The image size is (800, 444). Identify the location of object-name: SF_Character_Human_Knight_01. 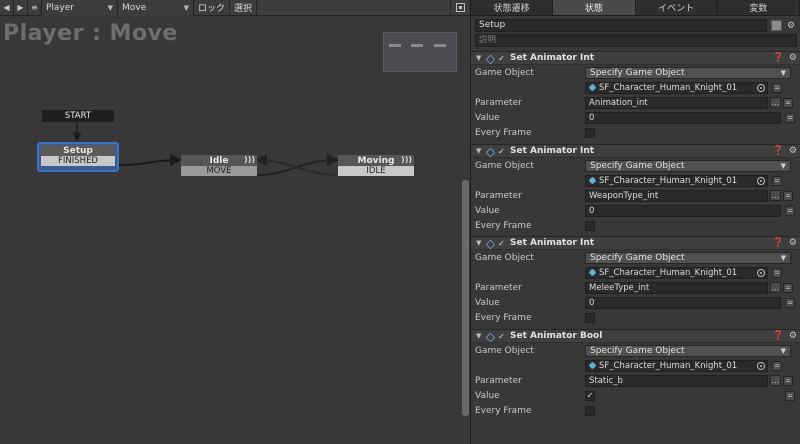
(668, 87).